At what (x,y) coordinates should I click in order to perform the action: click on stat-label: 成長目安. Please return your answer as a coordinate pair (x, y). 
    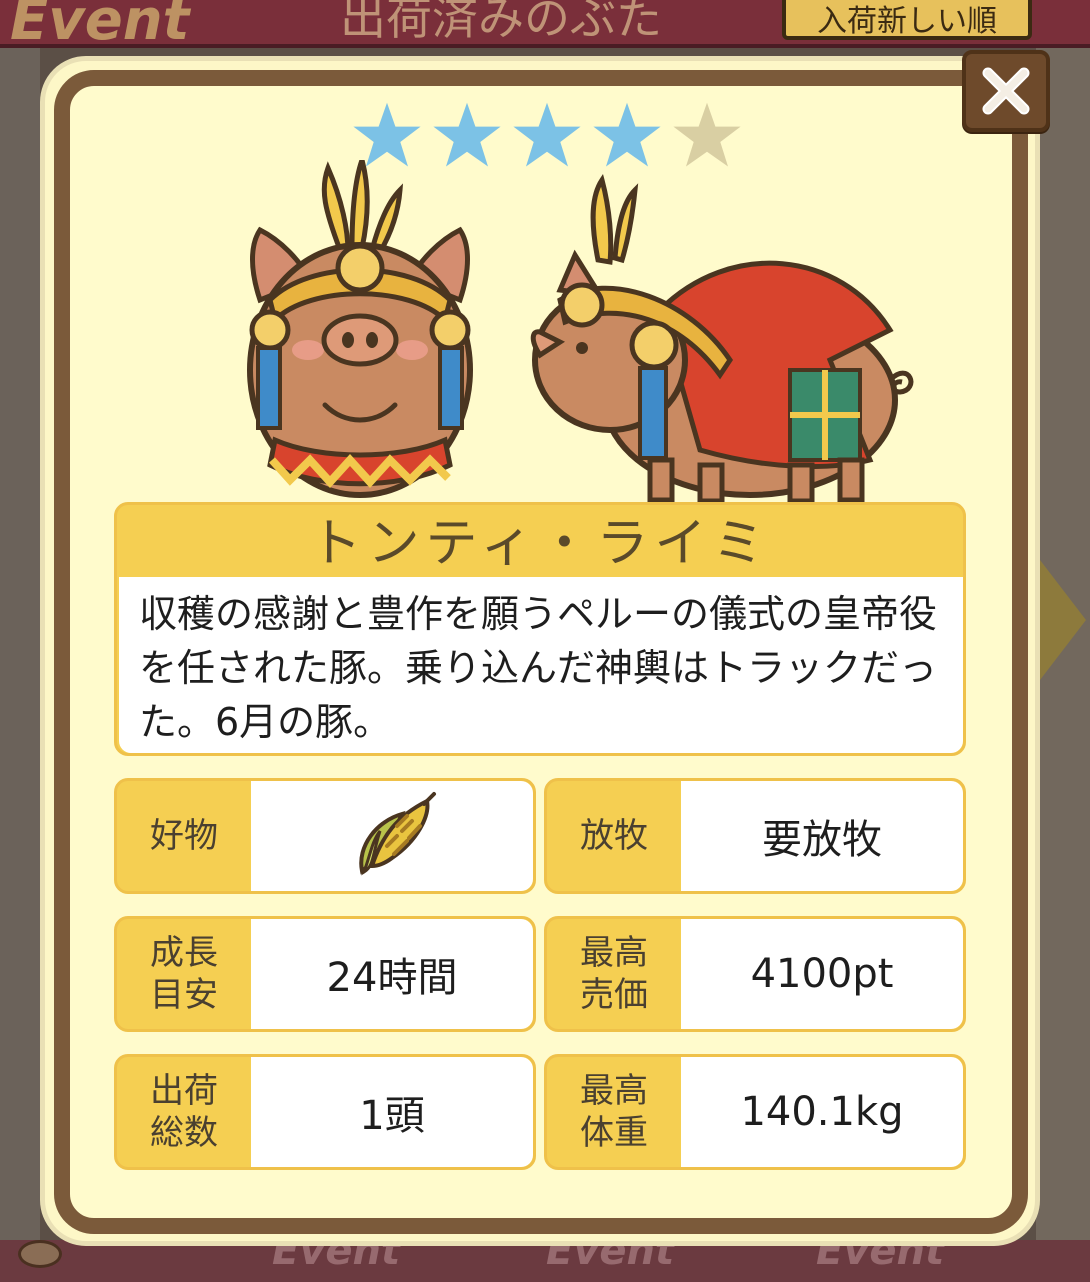
    Looking at the image, I should click on (184, 974).